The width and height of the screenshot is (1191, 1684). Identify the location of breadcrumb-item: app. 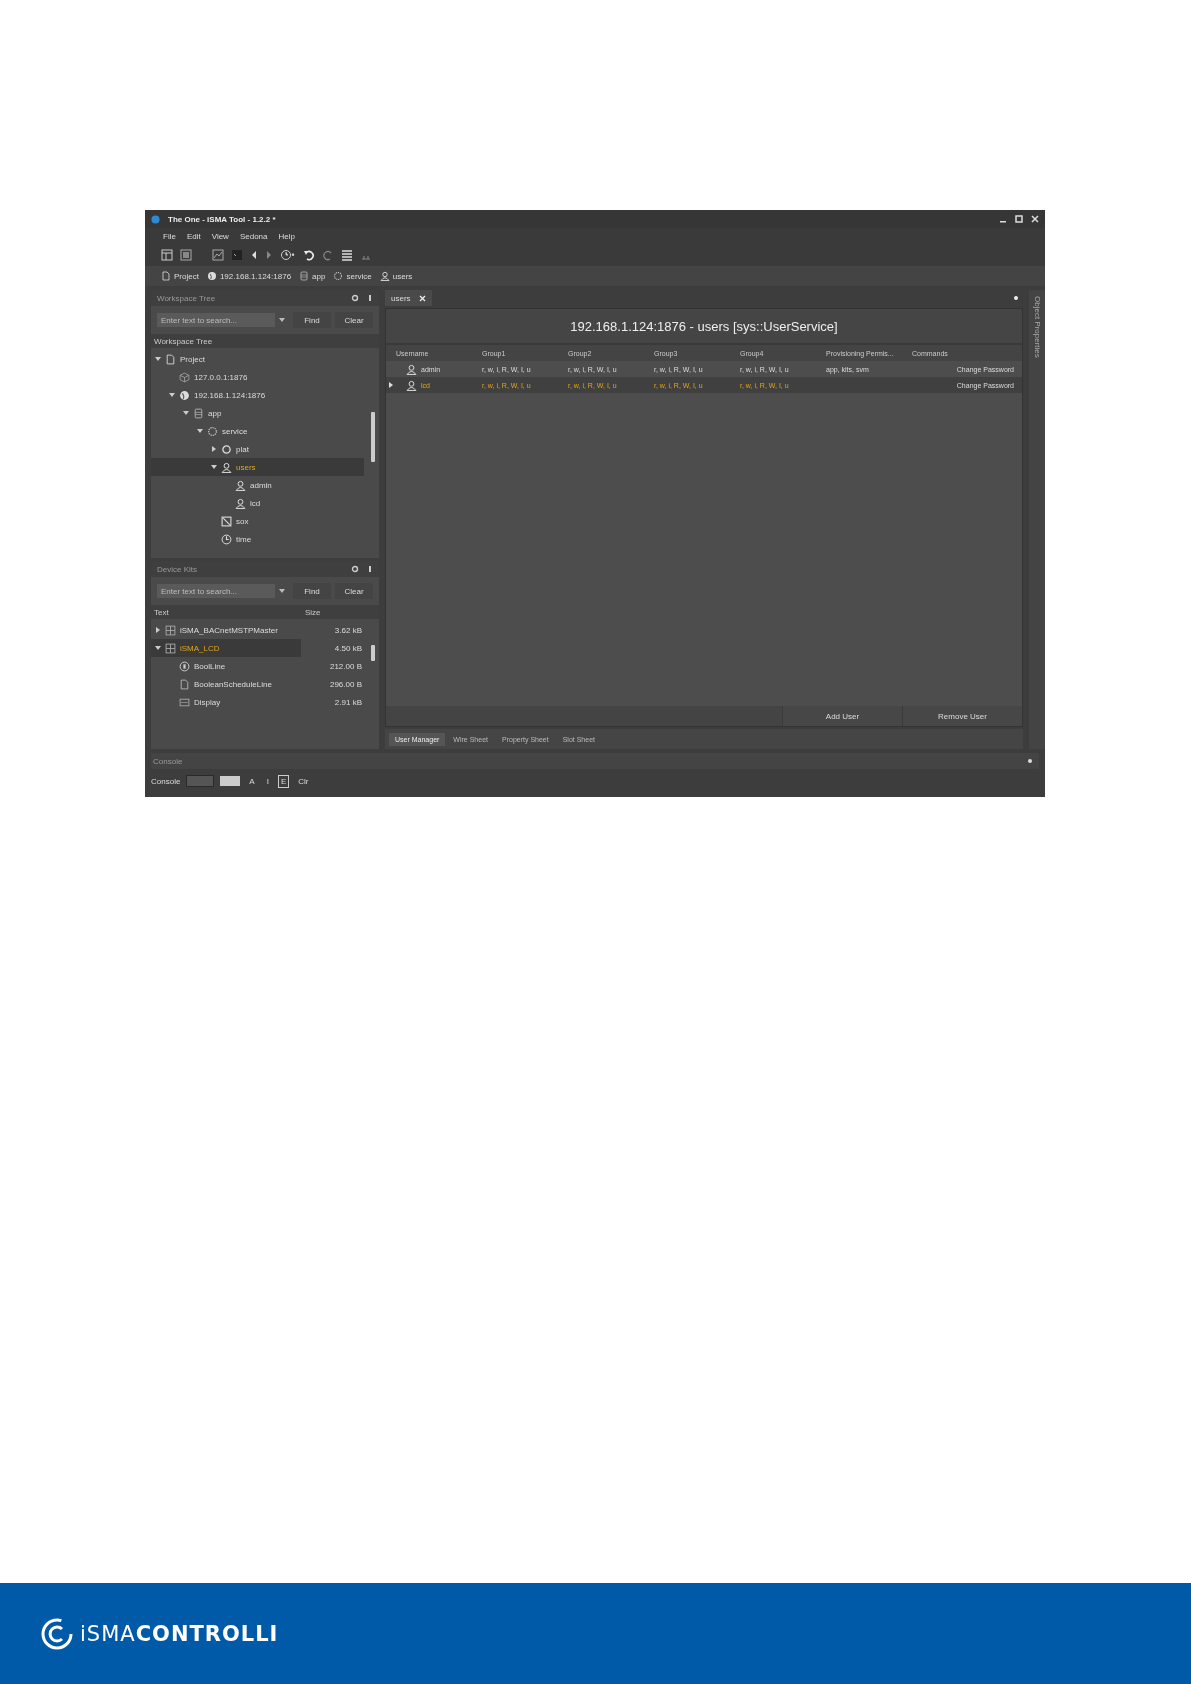
(312, 276).